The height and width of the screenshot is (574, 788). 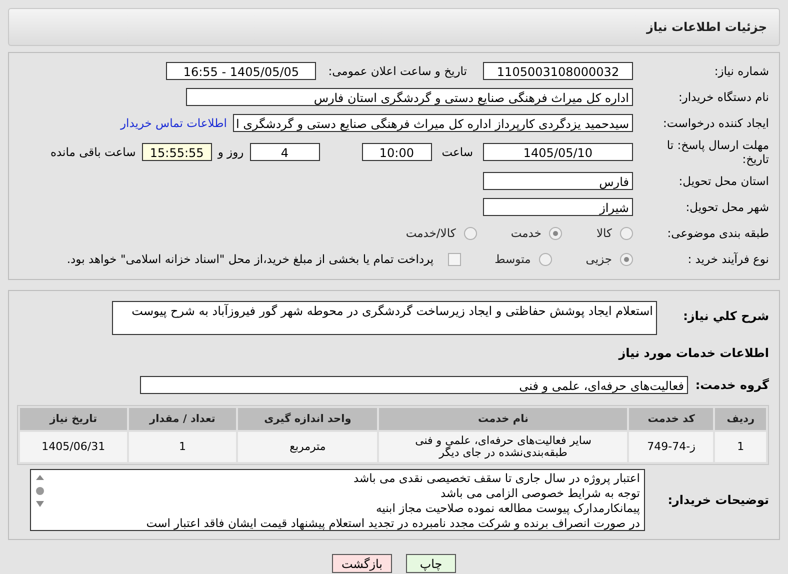 I want to click on note-line: در صورت انصراف برنده و شرکت مجدد نامبرده در تجدید استعلام پیشنهاد قیمت ایشان فاقد اعتبار است, so click(x=392, y=523).